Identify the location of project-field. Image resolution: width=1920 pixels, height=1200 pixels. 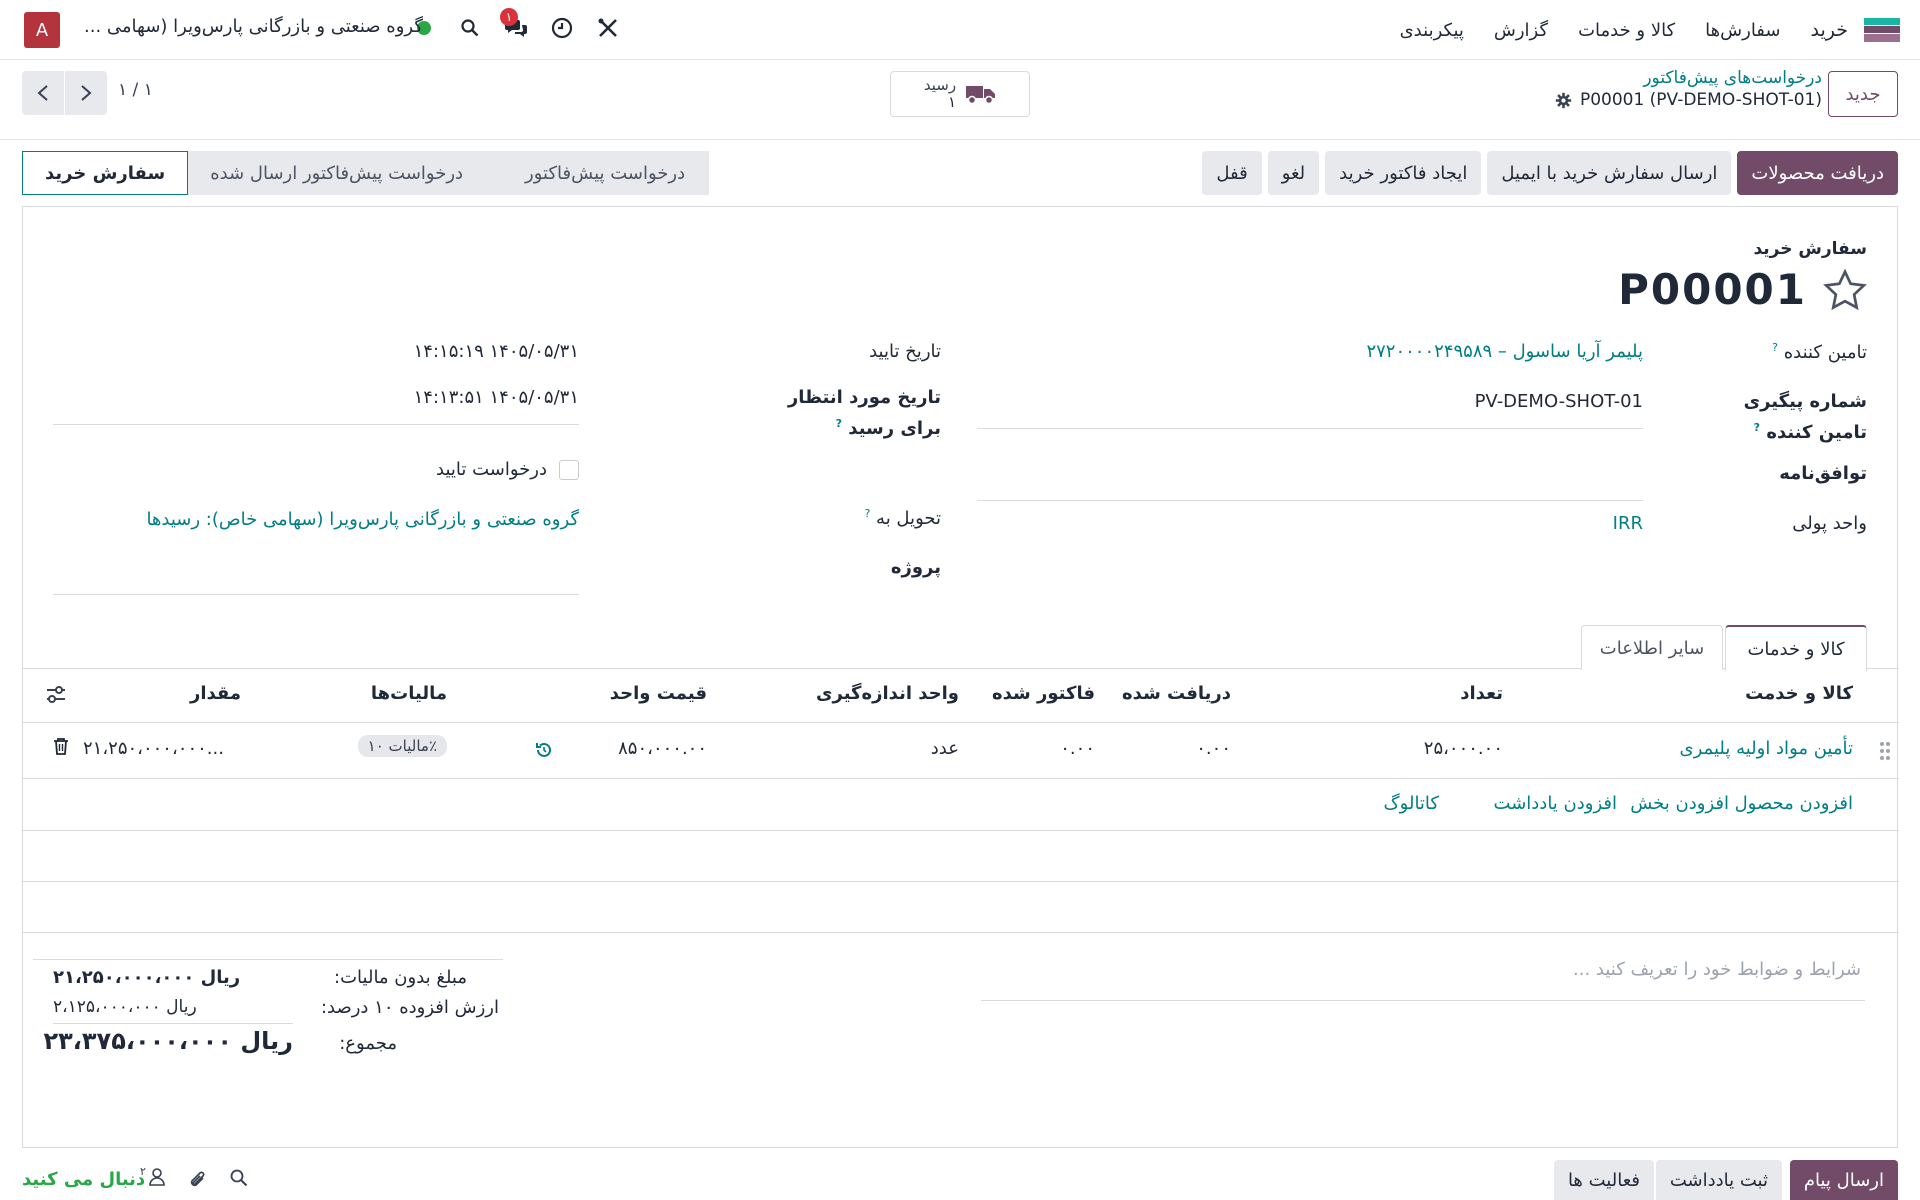
(316, 576).